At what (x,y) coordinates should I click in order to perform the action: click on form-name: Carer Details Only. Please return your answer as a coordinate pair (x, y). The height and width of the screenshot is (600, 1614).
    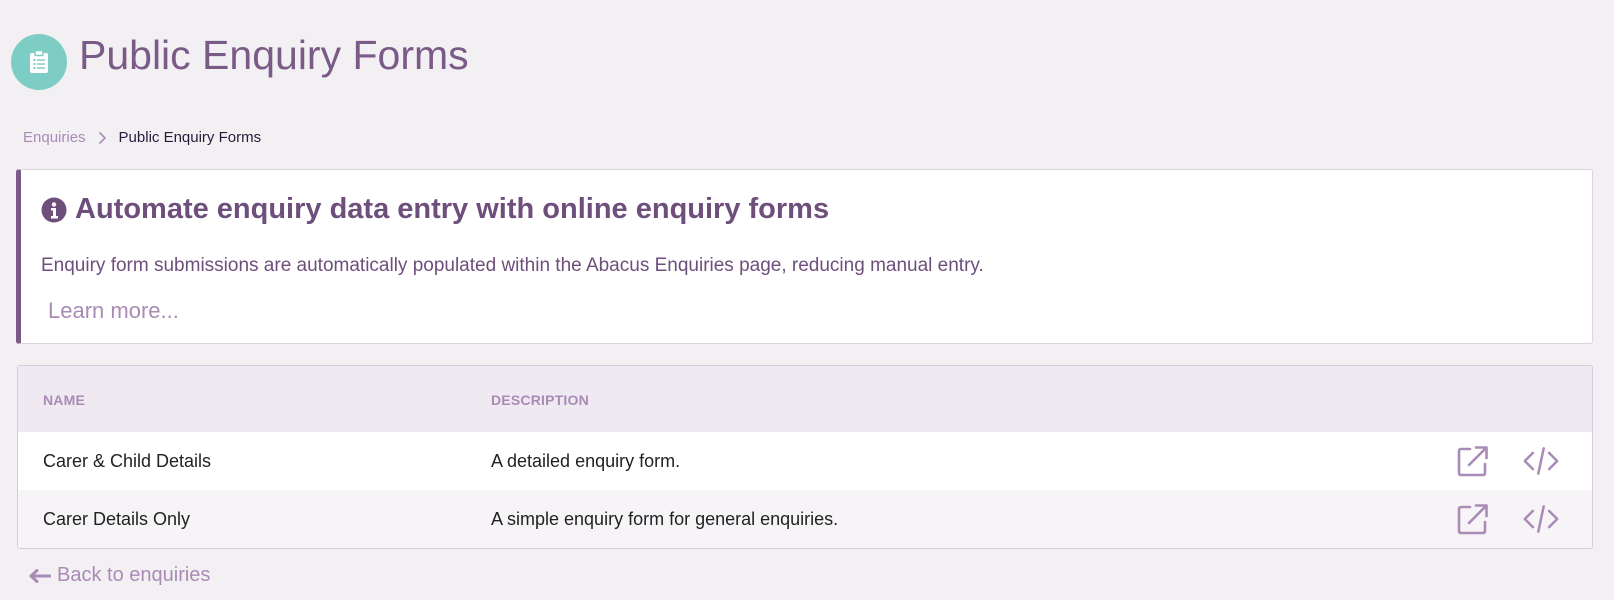
    Looking at the image, I should click on (117, 519).